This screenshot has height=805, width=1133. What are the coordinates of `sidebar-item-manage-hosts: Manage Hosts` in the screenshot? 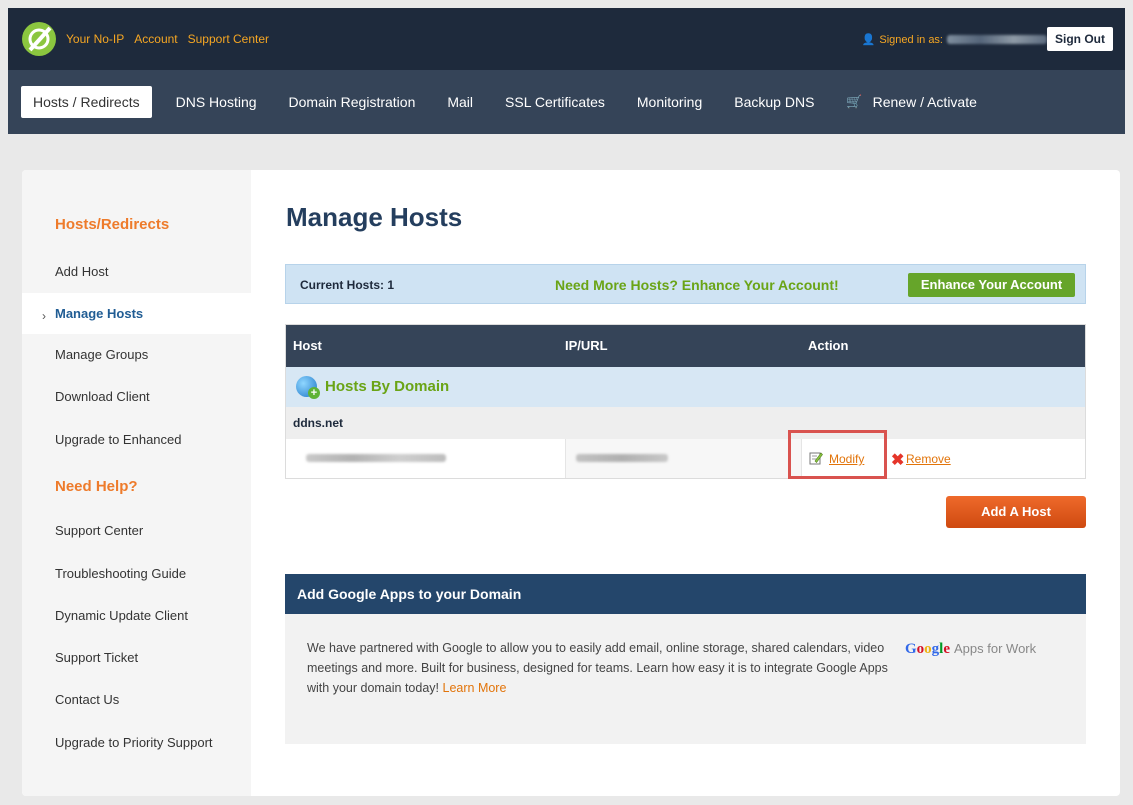 It's located at (99, 313).